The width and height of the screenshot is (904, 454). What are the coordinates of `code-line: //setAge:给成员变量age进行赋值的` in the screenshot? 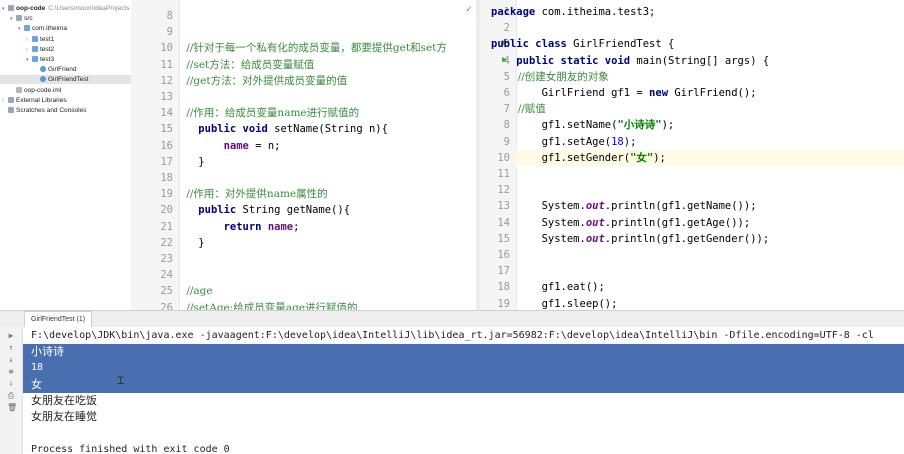 It's located at (265, 305).